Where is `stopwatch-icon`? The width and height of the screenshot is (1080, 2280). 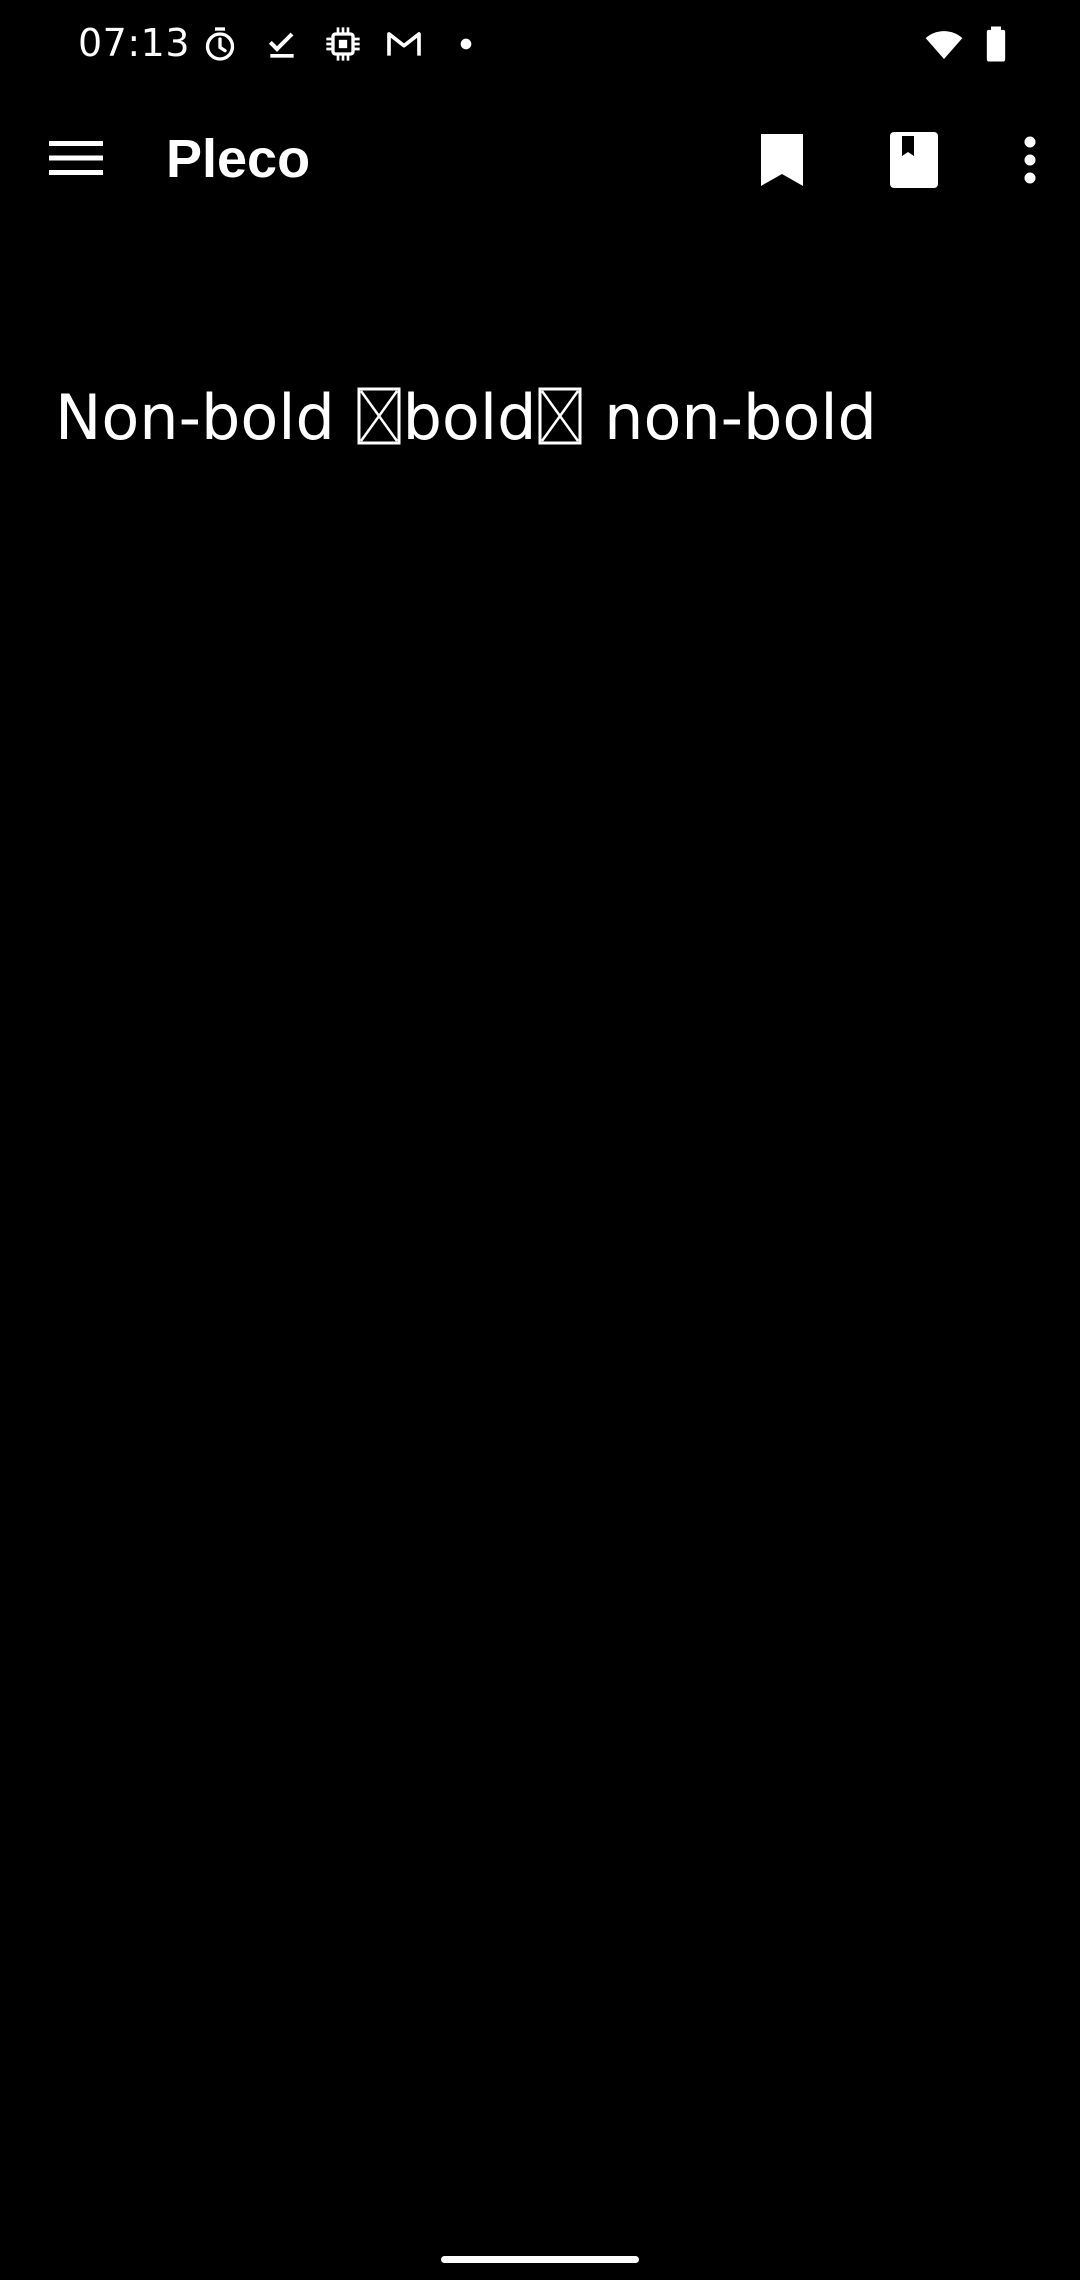 stopwatch-icon is located at coordinates (220, 44).